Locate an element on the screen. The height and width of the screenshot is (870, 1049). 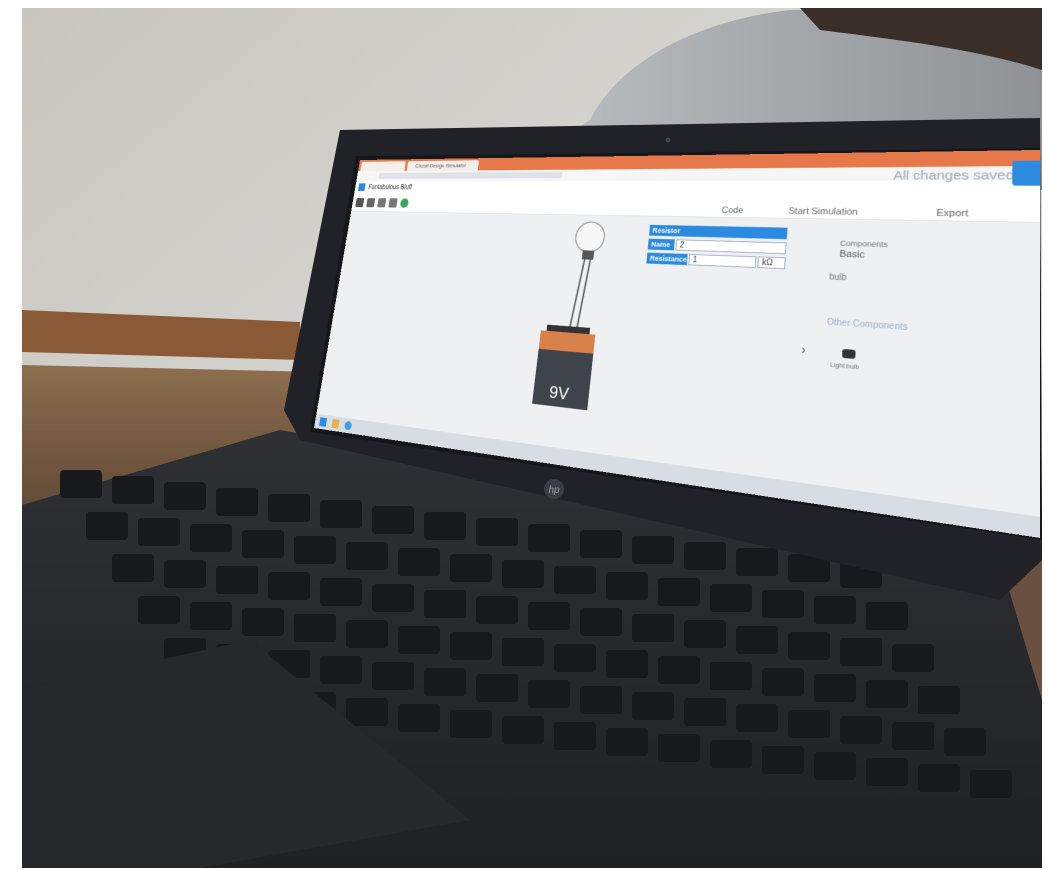
circuit-canvas is located at coordinates (574, 318).